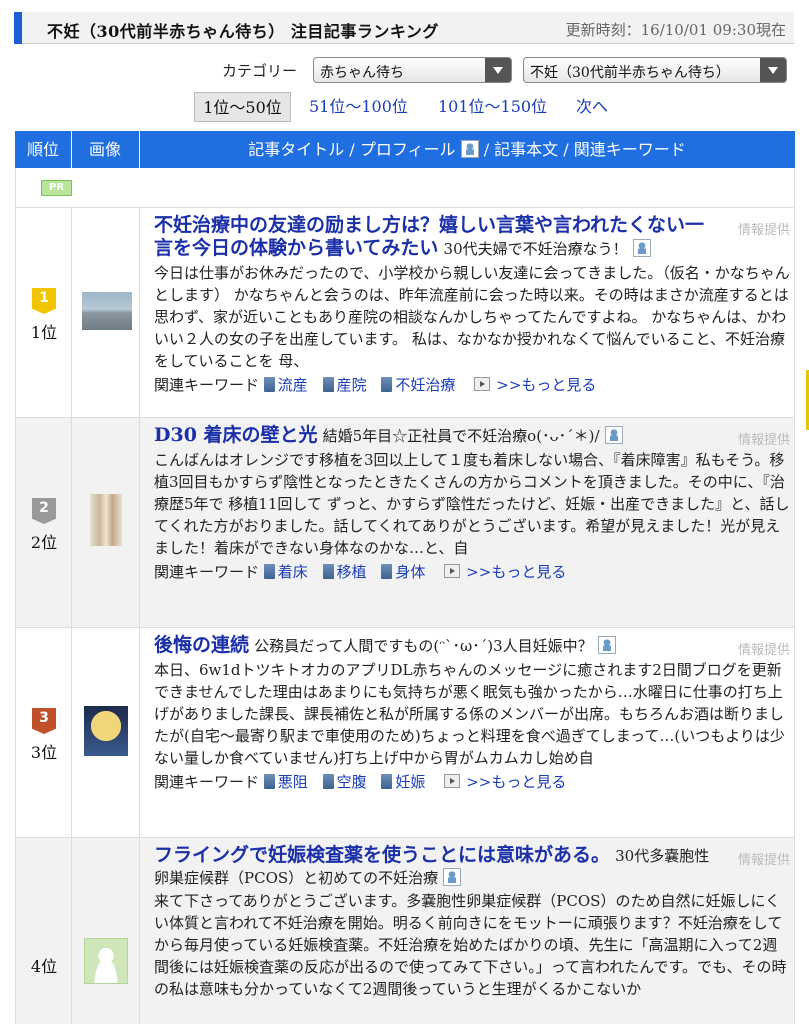  I want to click on article-title: 後悔の連続, so click(201, 645).